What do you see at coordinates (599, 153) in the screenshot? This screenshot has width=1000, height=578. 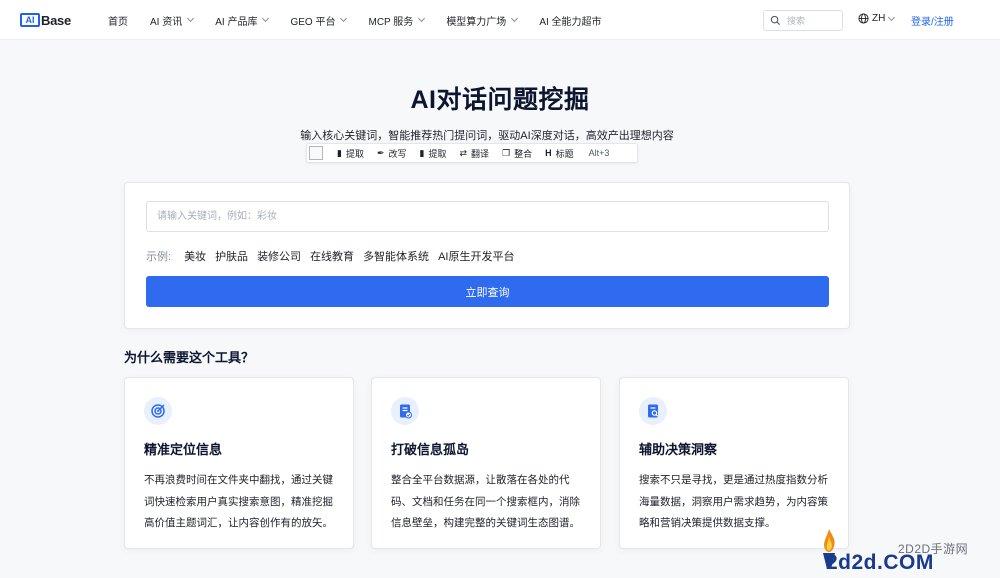 I see `toolbar-shortcut: Alt+3` at bounding box center [599, 153].